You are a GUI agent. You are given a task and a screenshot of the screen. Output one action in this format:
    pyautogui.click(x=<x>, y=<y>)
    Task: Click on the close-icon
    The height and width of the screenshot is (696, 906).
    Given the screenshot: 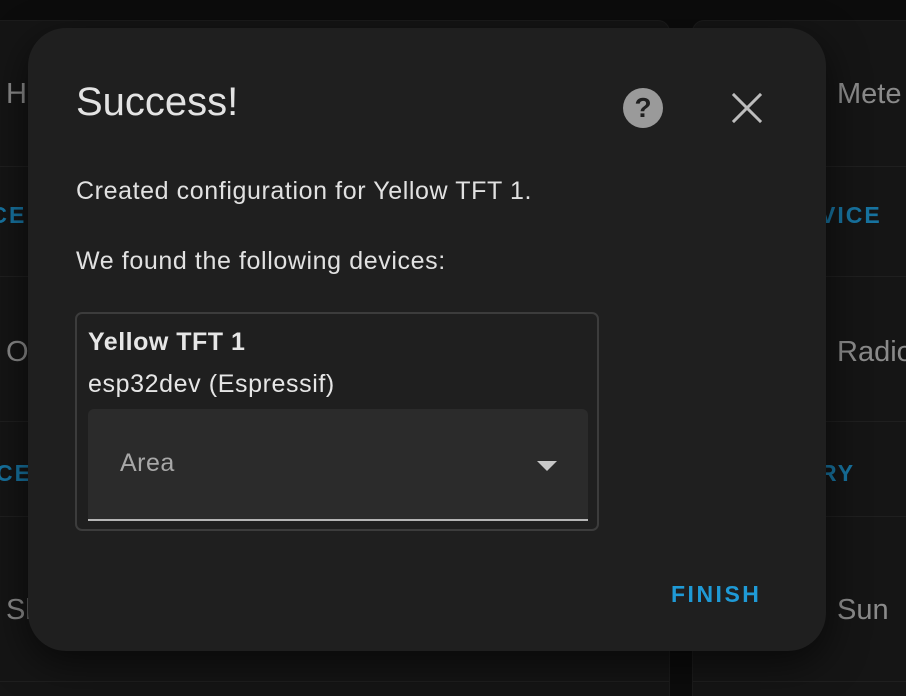 What is the action you would take?
    pyautogui.click(x=747, y=108)
    